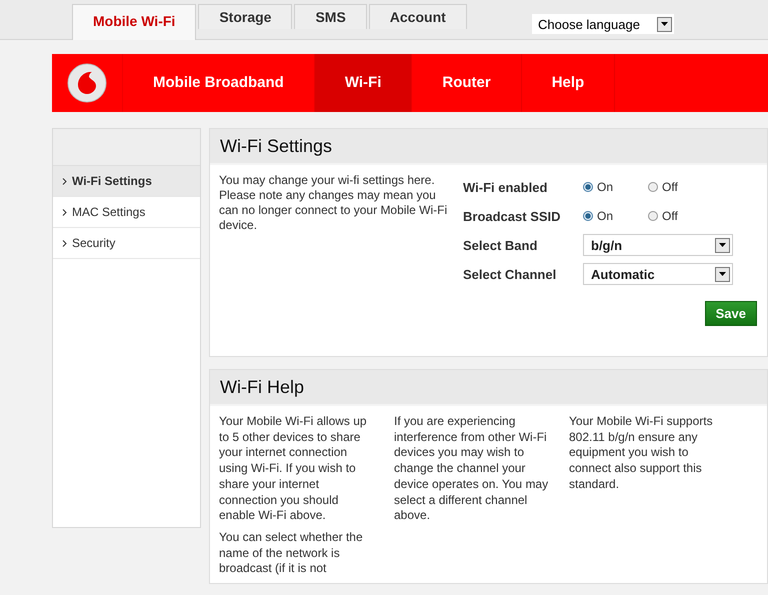 Image resolution: width=768 pixels, height=595 pixels. I want to click on panel-title: Wi-Fi Settings, so click(488, 147).